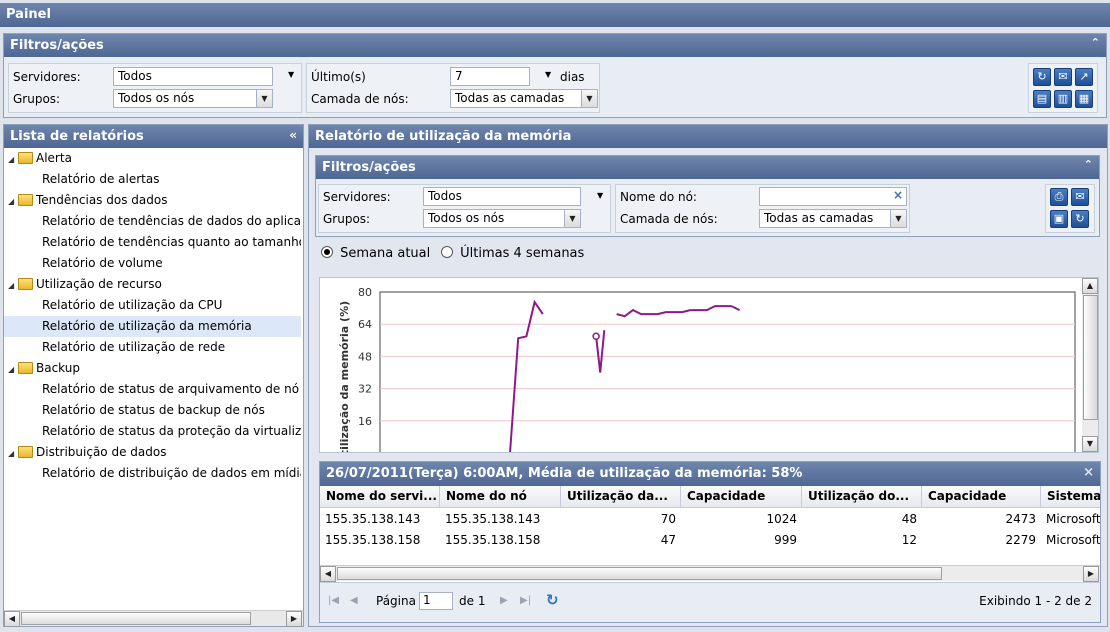 The image size is (1110, 632). I want to click on save-icon: ▣, so click(1059, 219).